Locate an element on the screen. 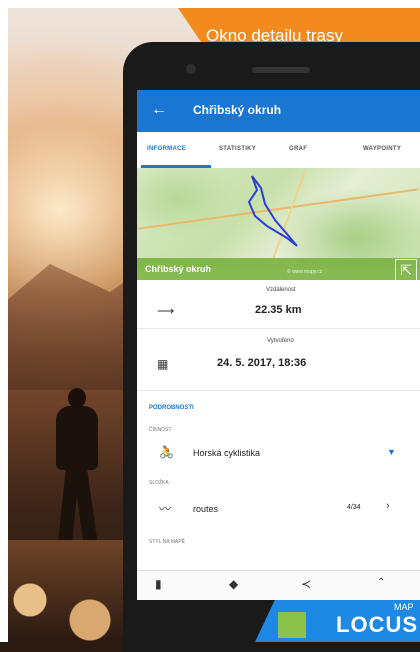 This screenshot has width=420, height=652. hiker-silhouette is located at coordinates (78, 468).